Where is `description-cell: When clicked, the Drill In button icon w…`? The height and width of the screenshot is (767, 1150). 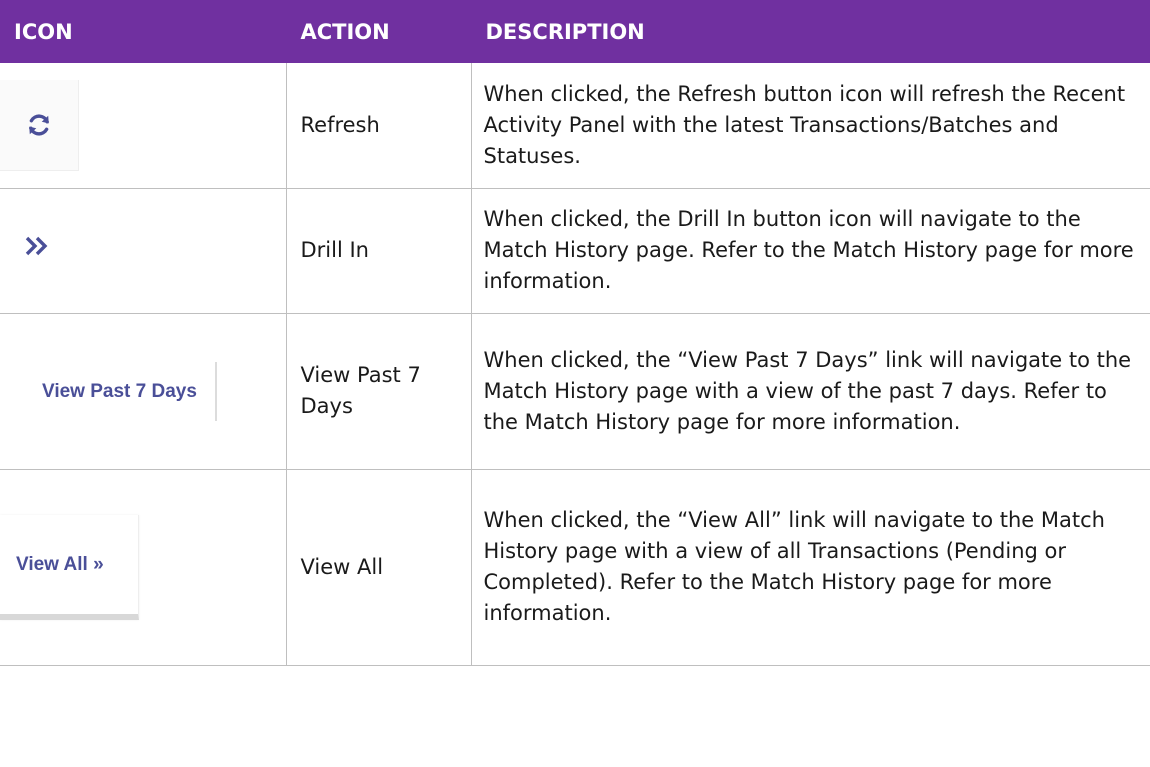 description-cell: When clicked, the Drill In button icon w… is located at coordinates (810, 251).